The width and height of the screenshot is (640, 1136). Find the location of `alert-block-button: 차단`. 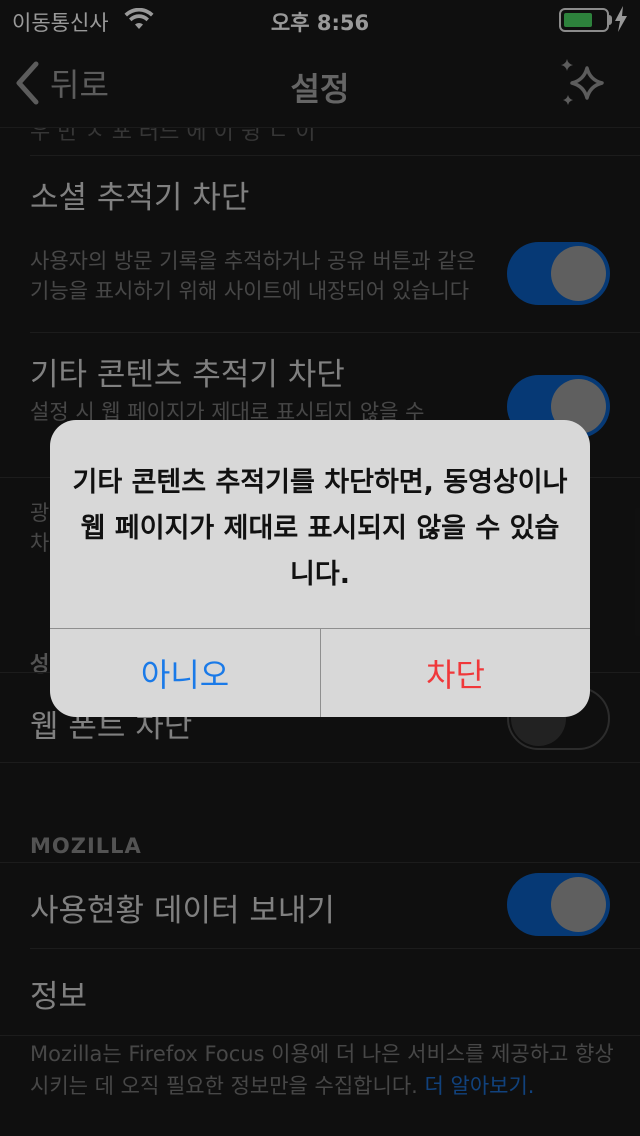

alert-block-button: 차단 is located at coordinates (455, 673).